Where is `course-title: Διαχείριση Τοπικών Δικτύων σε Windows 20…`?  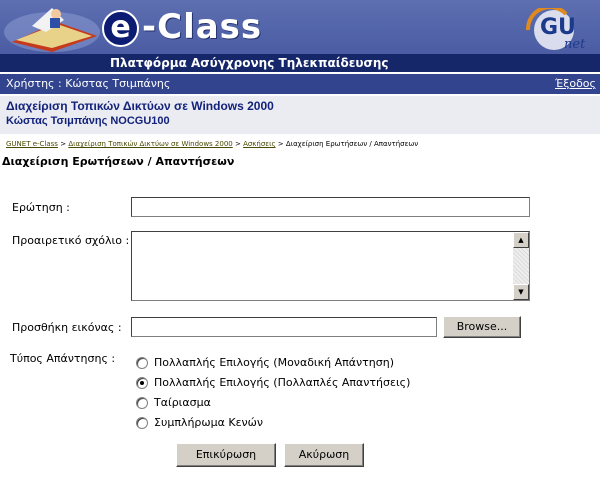 course-title: Διαχείριση Τοπικών Δικτύων σε Windows 20… is located at coordinates (140, 106).